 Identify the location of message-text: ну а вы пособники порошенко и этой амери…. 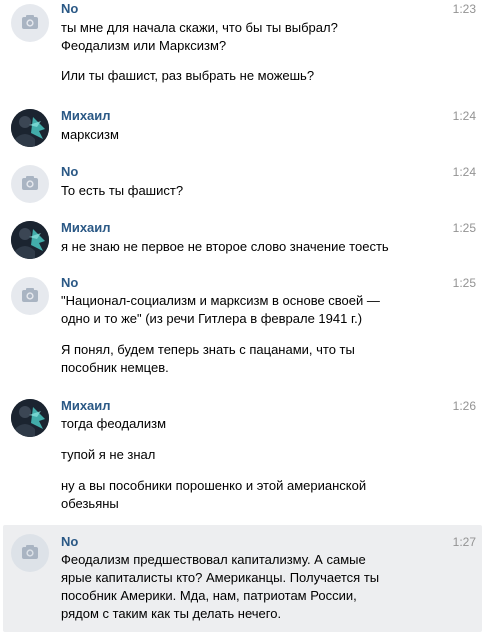
(214, 485).